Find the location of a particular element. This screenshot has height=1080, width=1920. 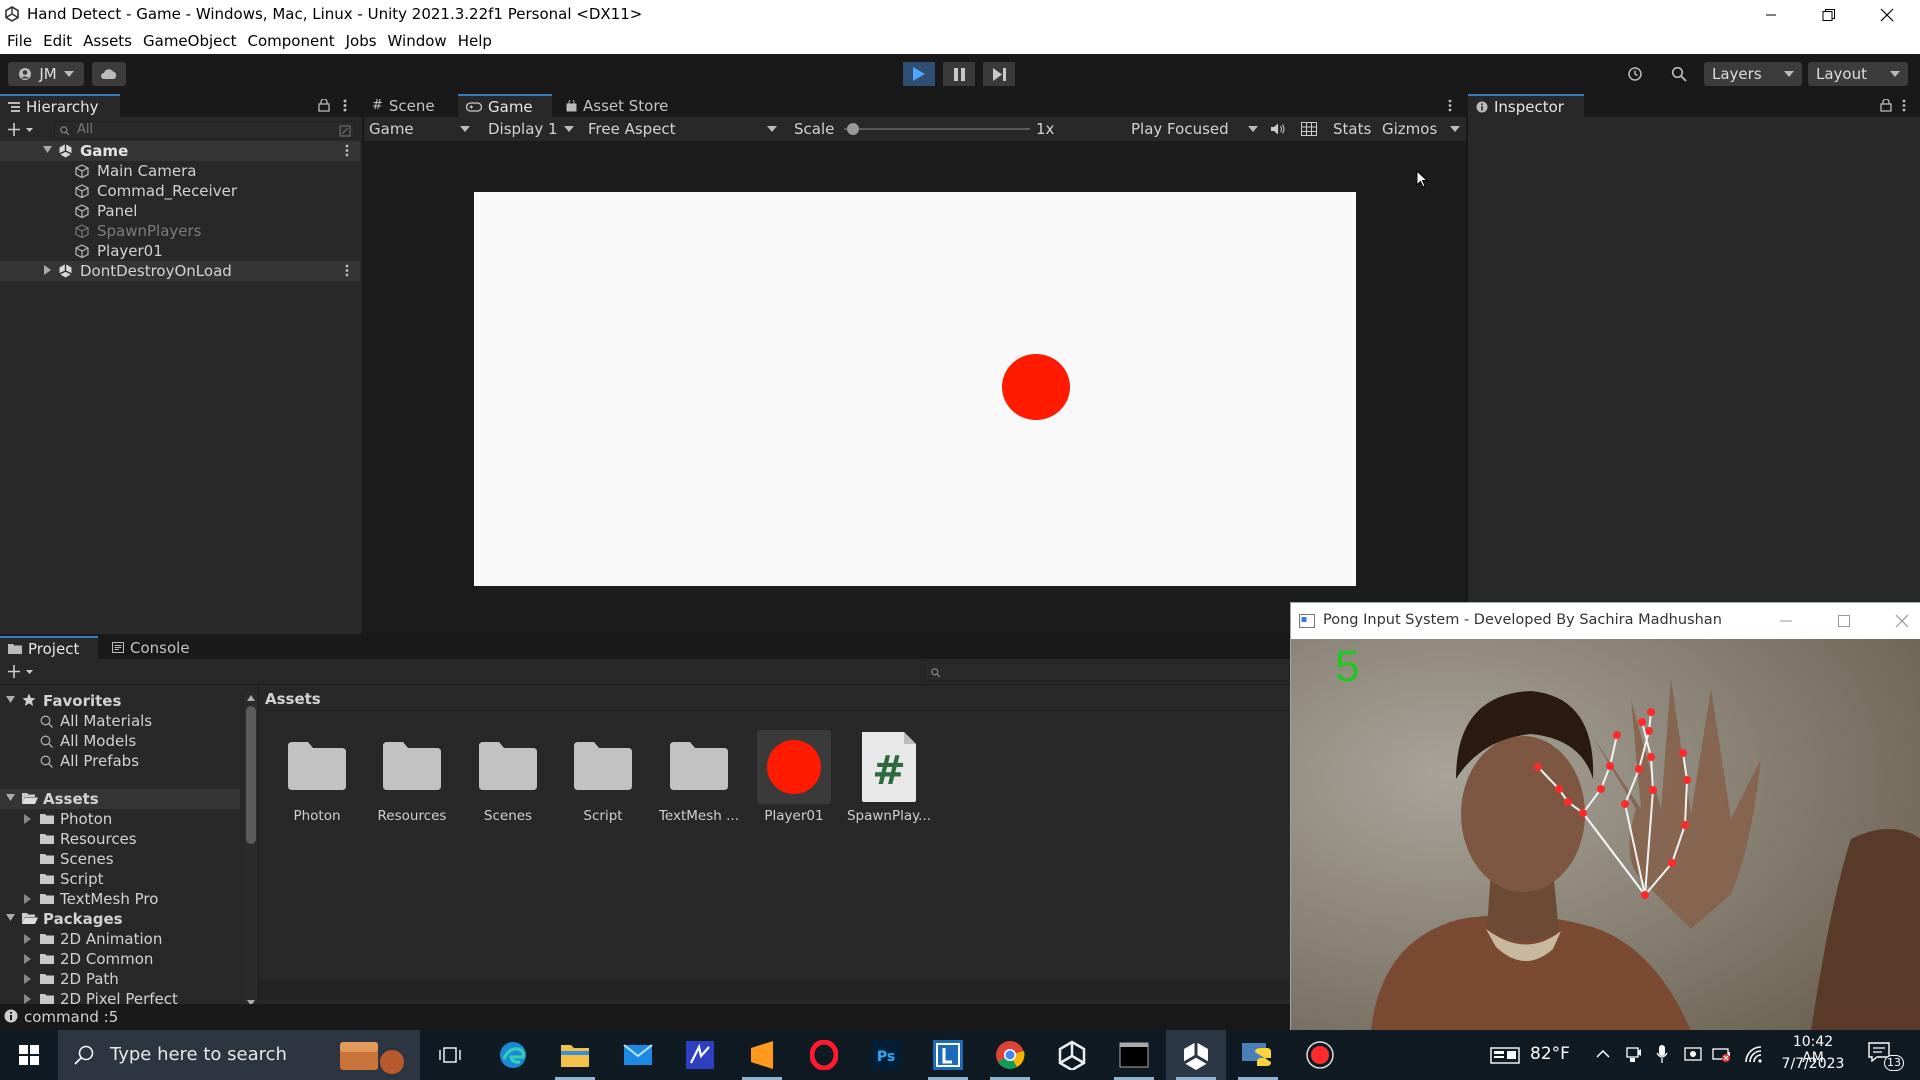

hierarchy-item-panel: Panel is located at coordinates (180, 211).